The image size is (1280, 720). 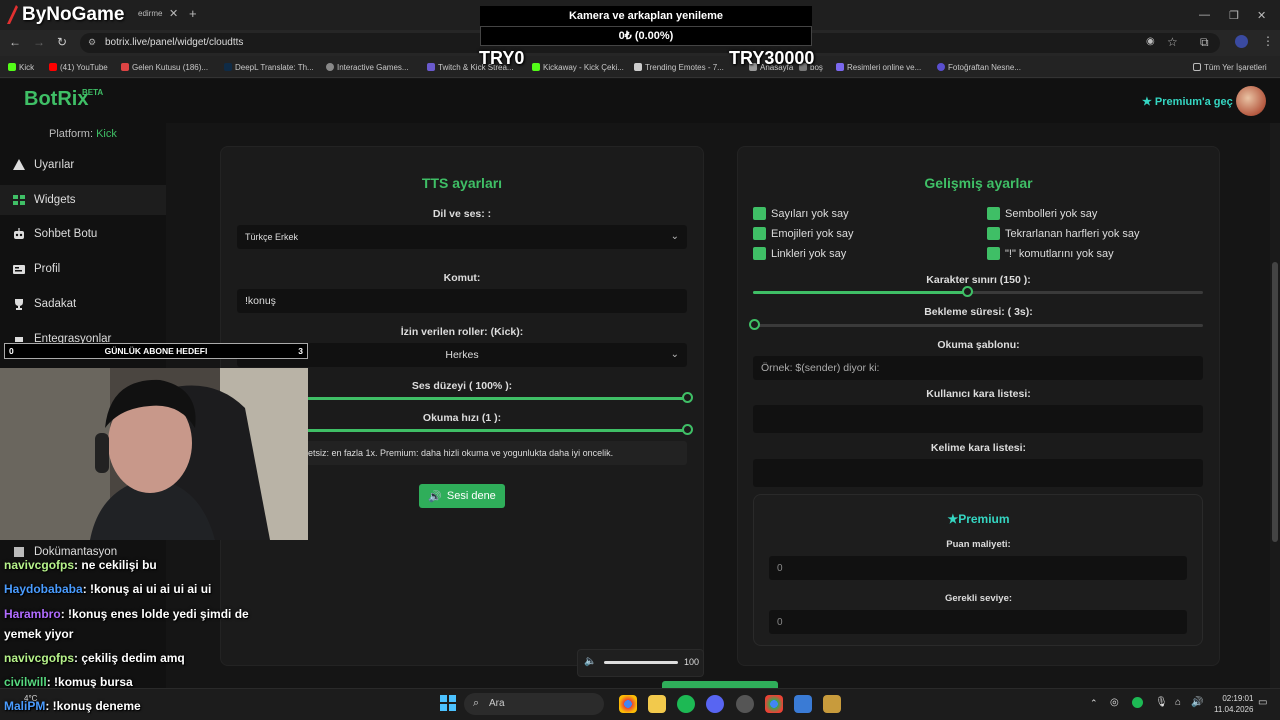 What do you see at coordinates (462, 301) in the screenshot?
I see `command-input: !konuş` at bounding box center [462, 301].